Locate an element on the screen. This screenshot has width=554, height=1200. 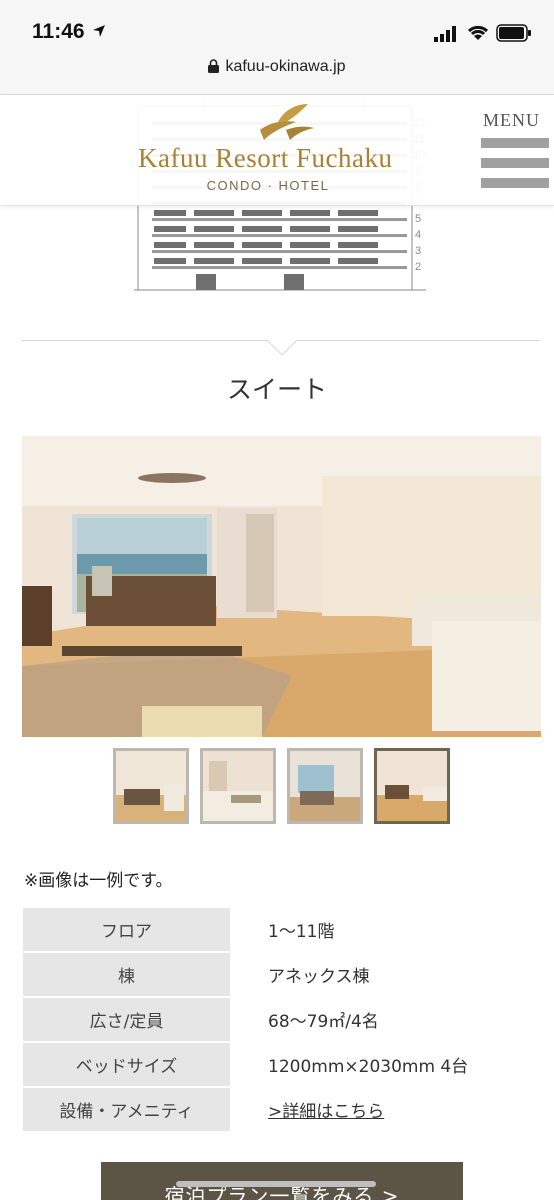
svg-text: 5 is located at coordinates (418, 219).